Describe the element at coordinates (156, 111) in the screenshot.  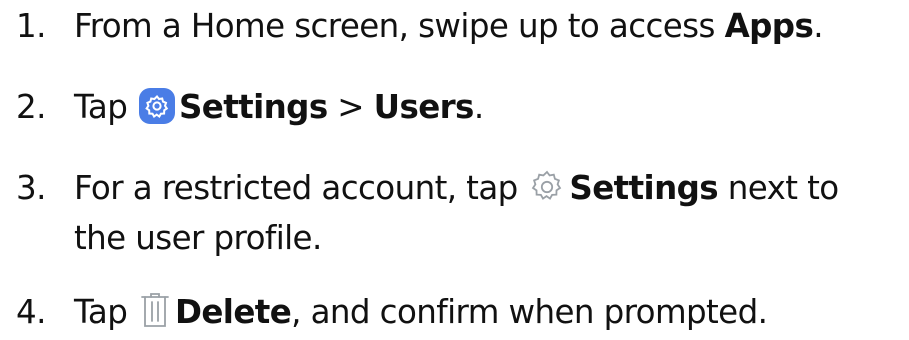
I see `settings-app-icon` at that location.